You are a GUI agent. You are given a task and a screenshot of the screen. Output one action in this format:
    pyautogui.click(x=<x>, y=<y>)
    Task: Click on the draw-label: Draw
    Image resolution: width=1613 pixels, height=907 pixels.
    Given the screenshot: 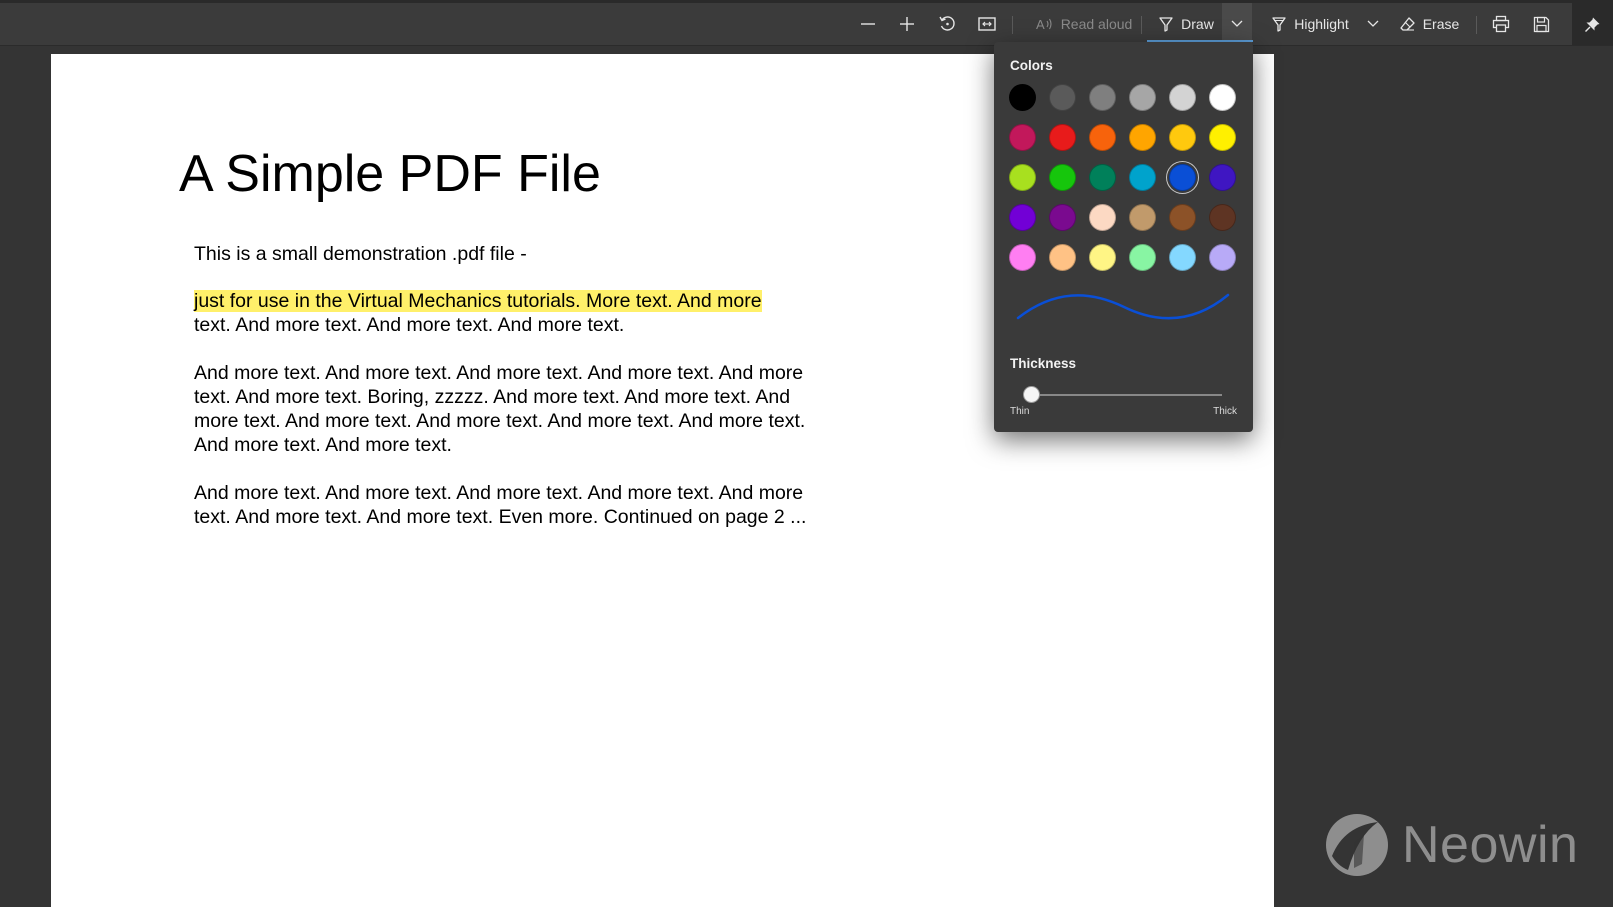 What is the action you would take?
    pyautogui.click(x=1197, y=24)
    